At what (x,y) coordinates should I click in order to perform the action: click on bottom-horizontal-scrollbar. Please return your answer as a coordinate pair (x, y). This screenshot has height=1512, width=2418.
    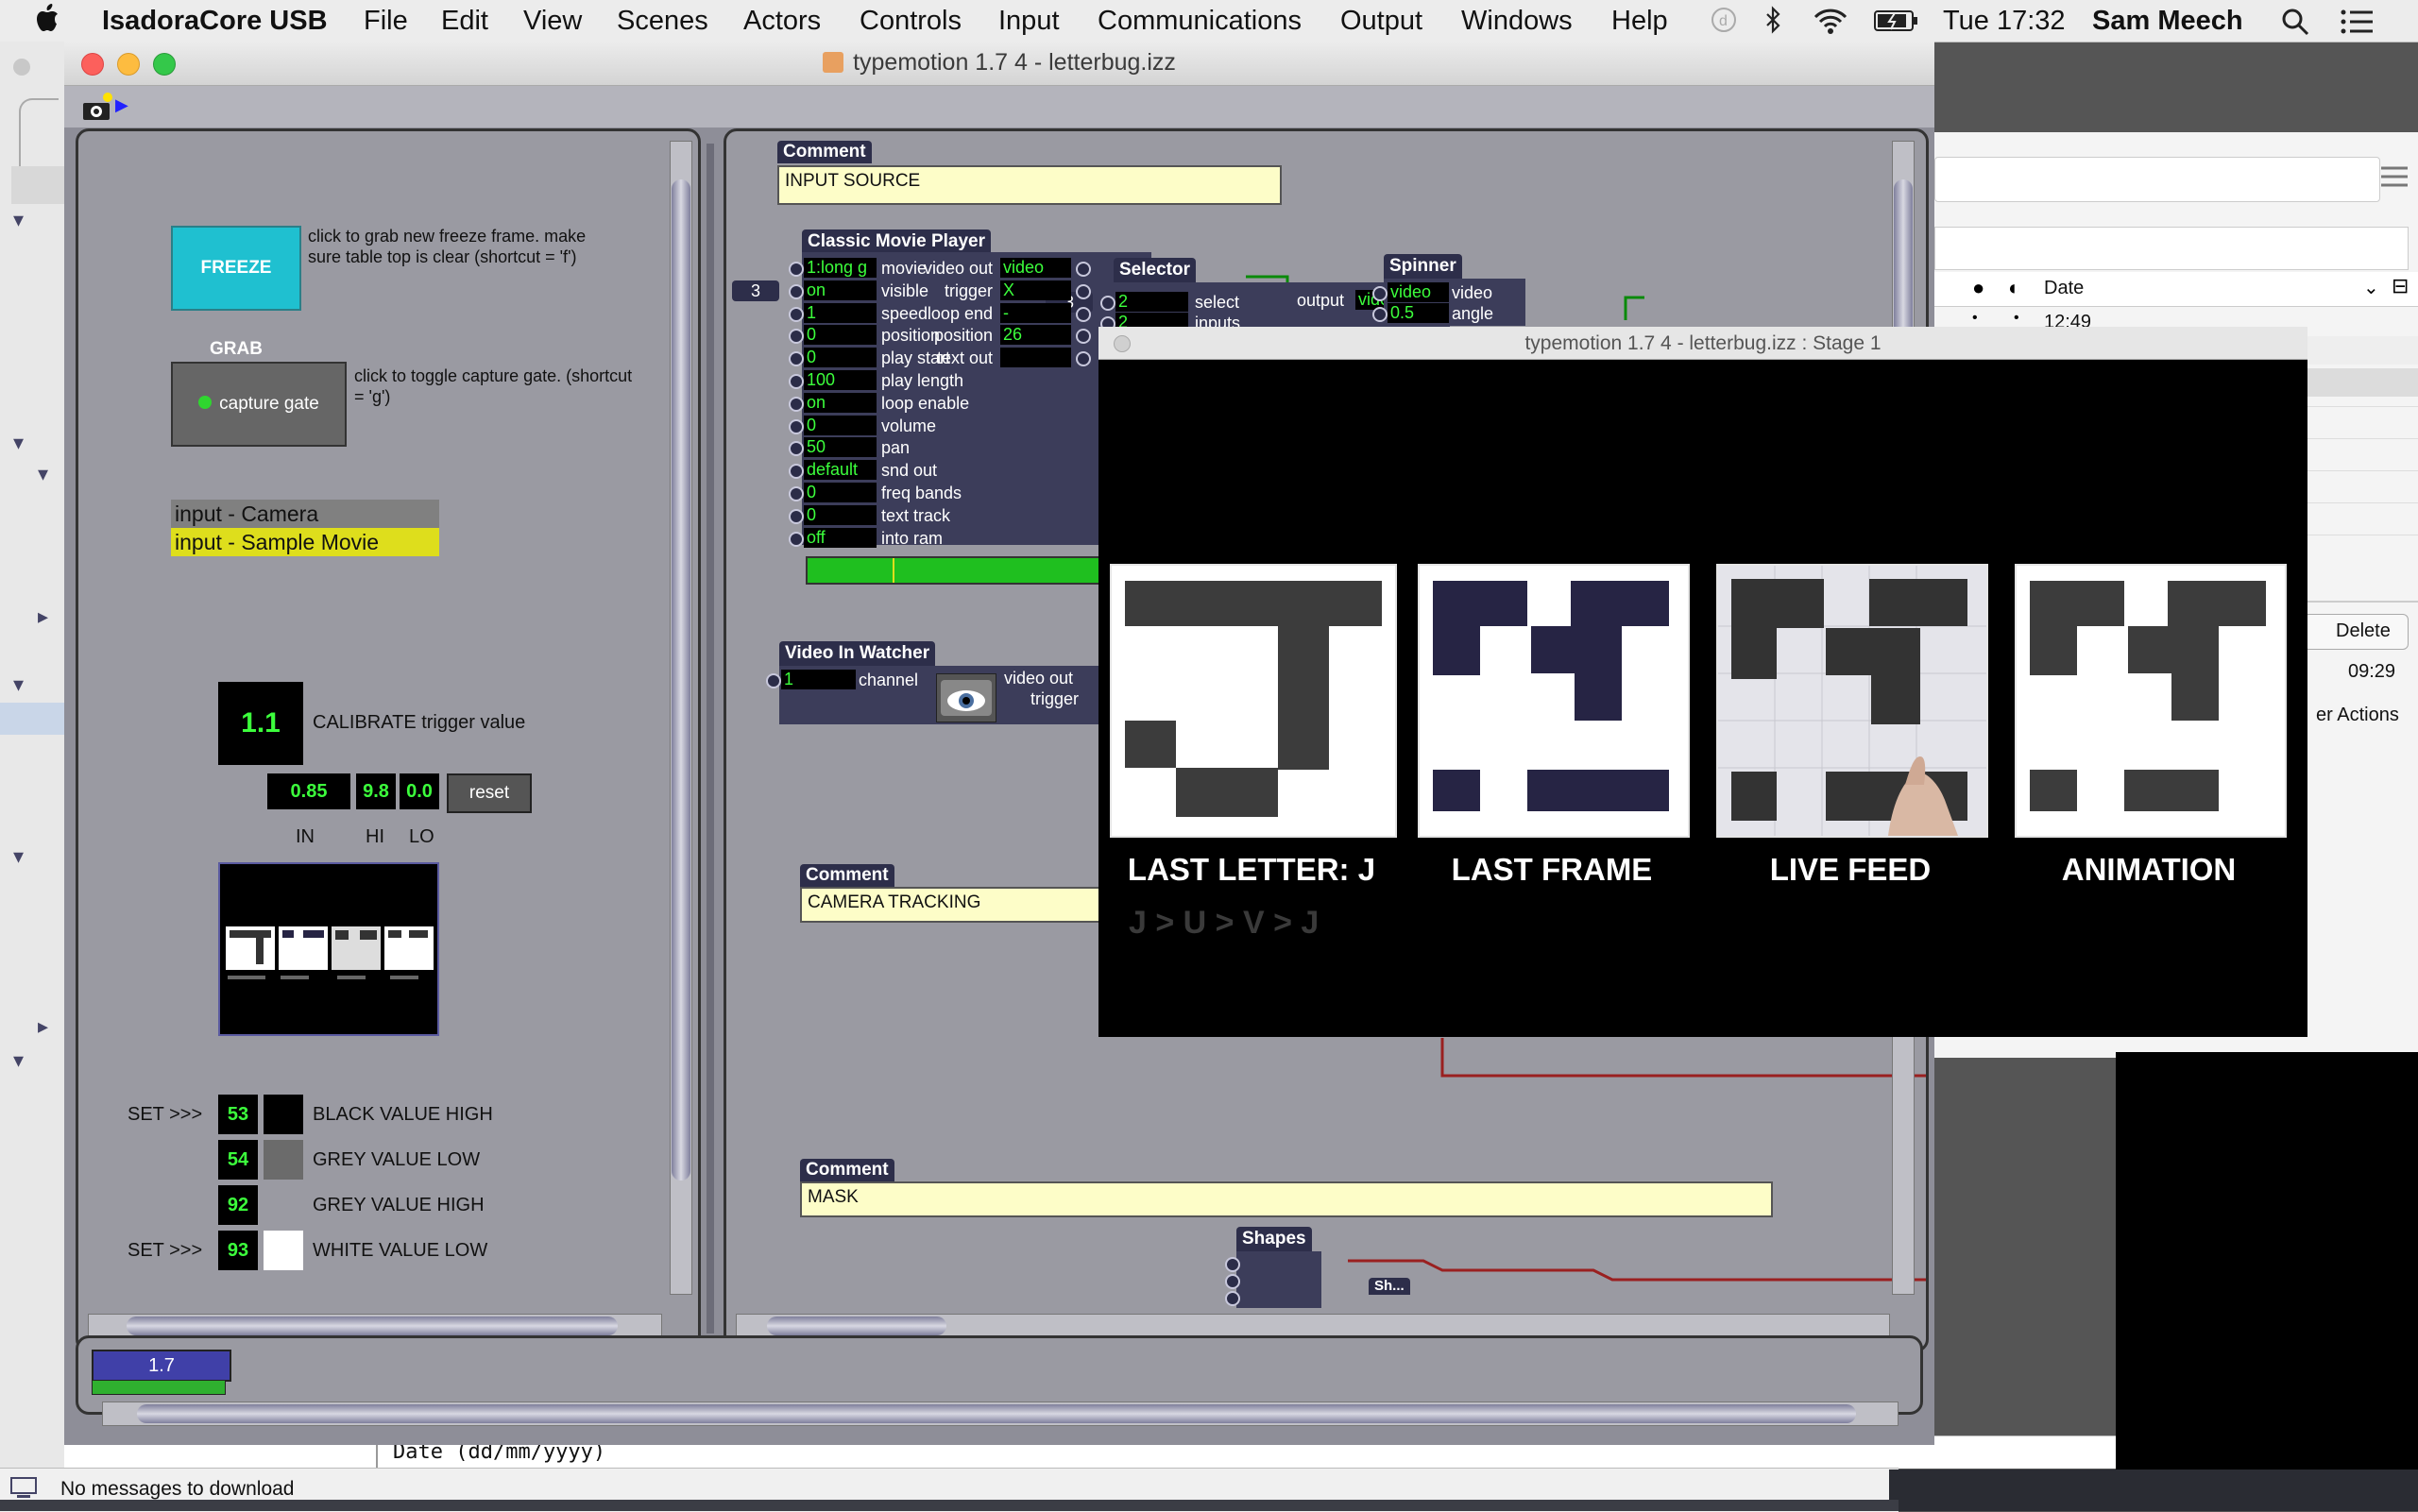
    Looking at the image, I should click on (1000, 1414).